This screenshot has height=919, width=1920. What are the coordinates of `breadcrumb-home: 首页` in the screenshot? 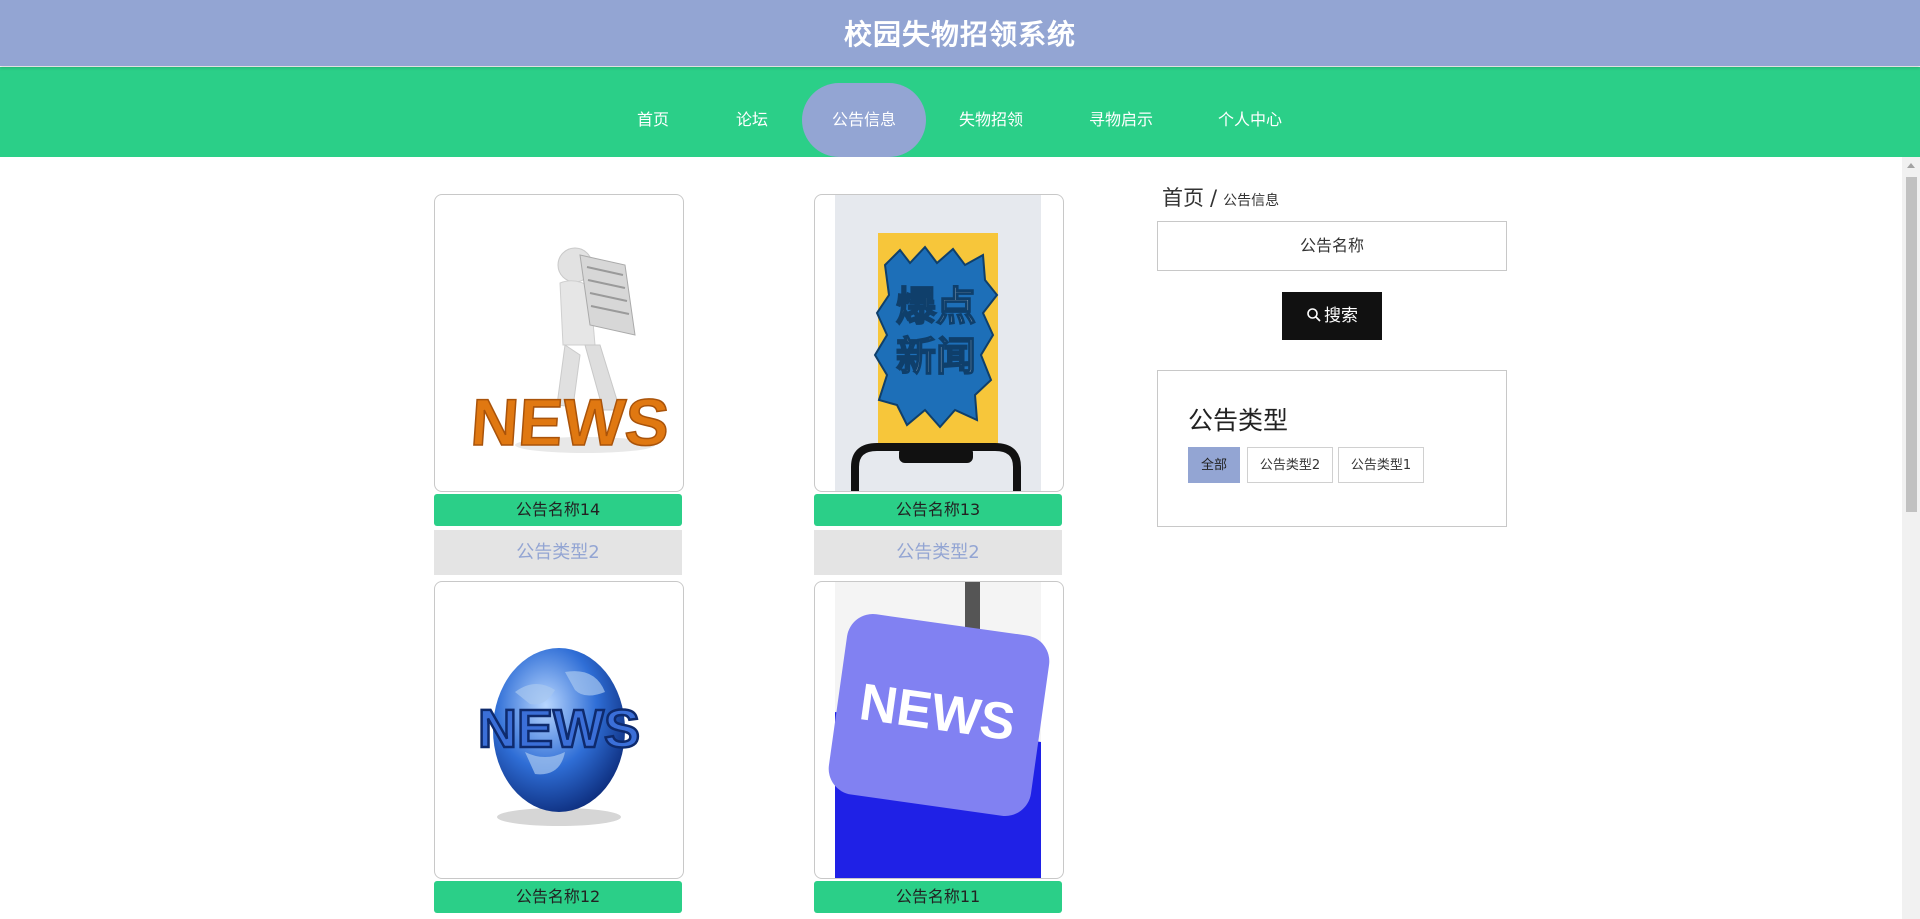 It's located at (1183, 198).